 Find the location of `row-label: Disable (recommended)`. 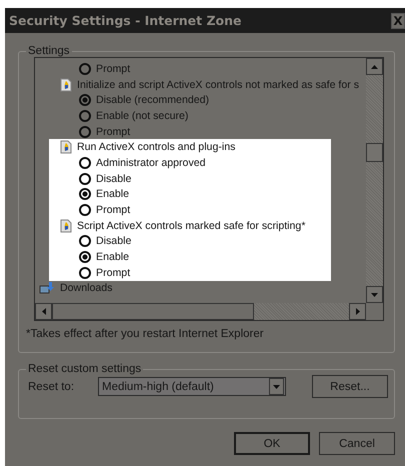

row-label: Disable (recommended) is located at coordinates (153, 100).